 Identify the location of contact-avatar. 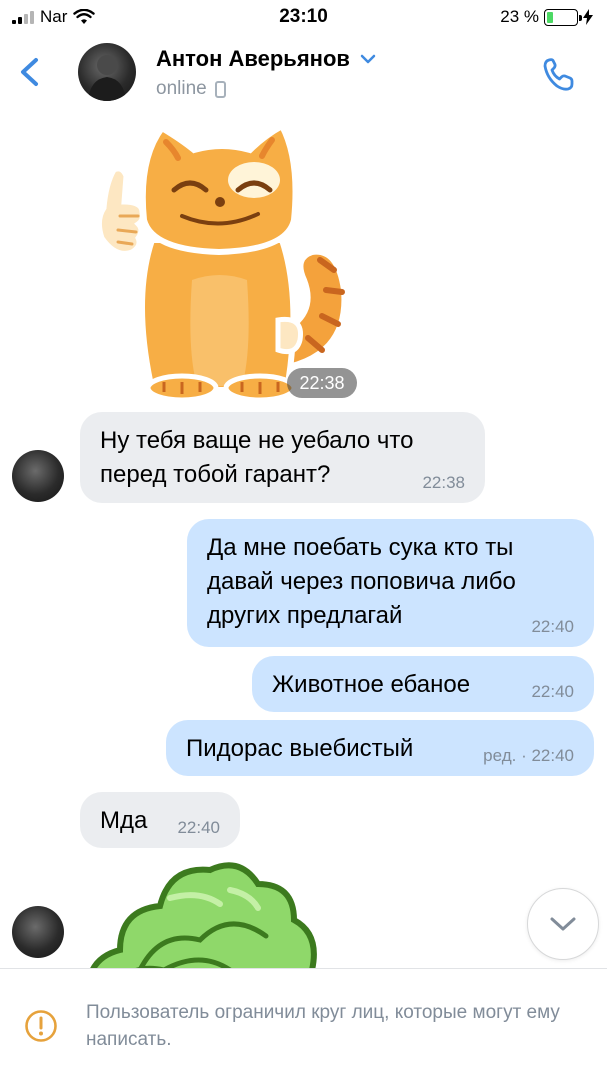
(107, 72).